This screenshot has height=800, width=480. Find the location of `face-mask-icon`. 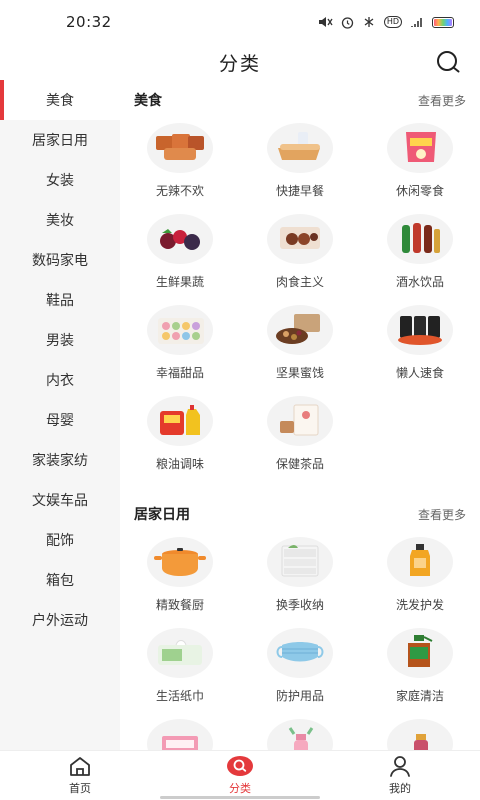

face-mask-icon is located at coordinates (300, 653).